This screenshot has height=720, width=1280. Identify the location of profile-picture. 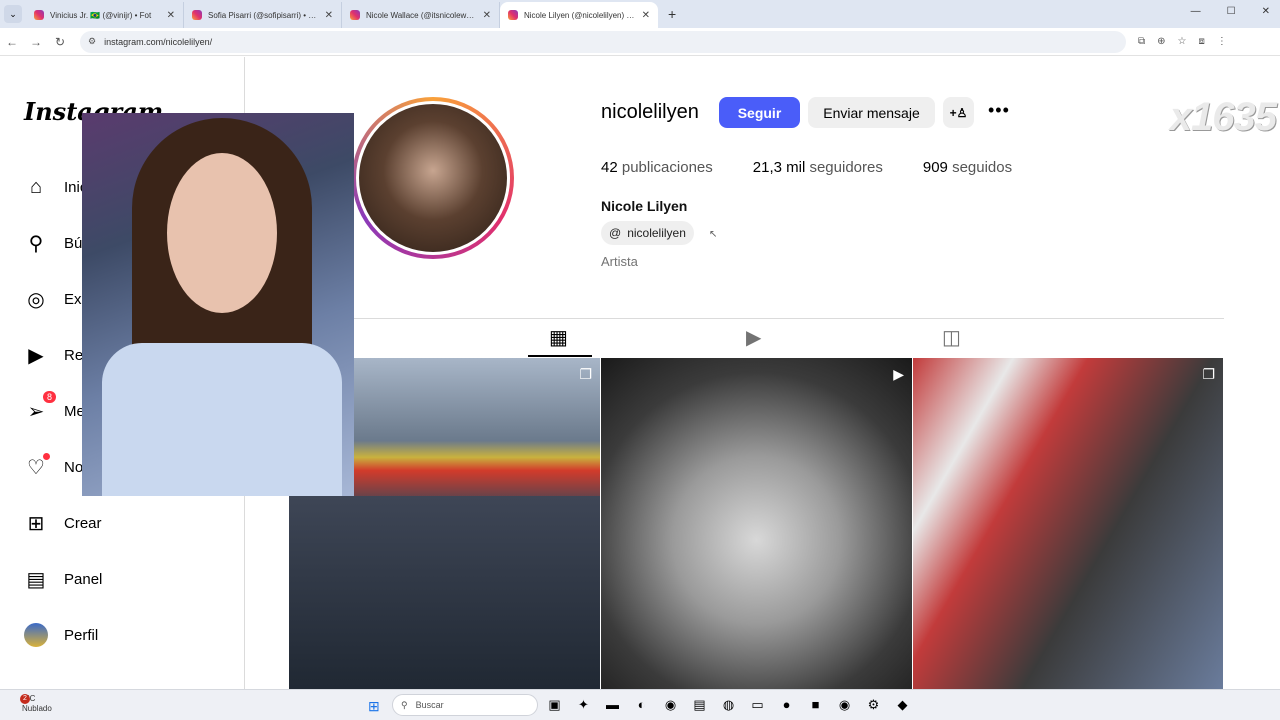
(433, 178).